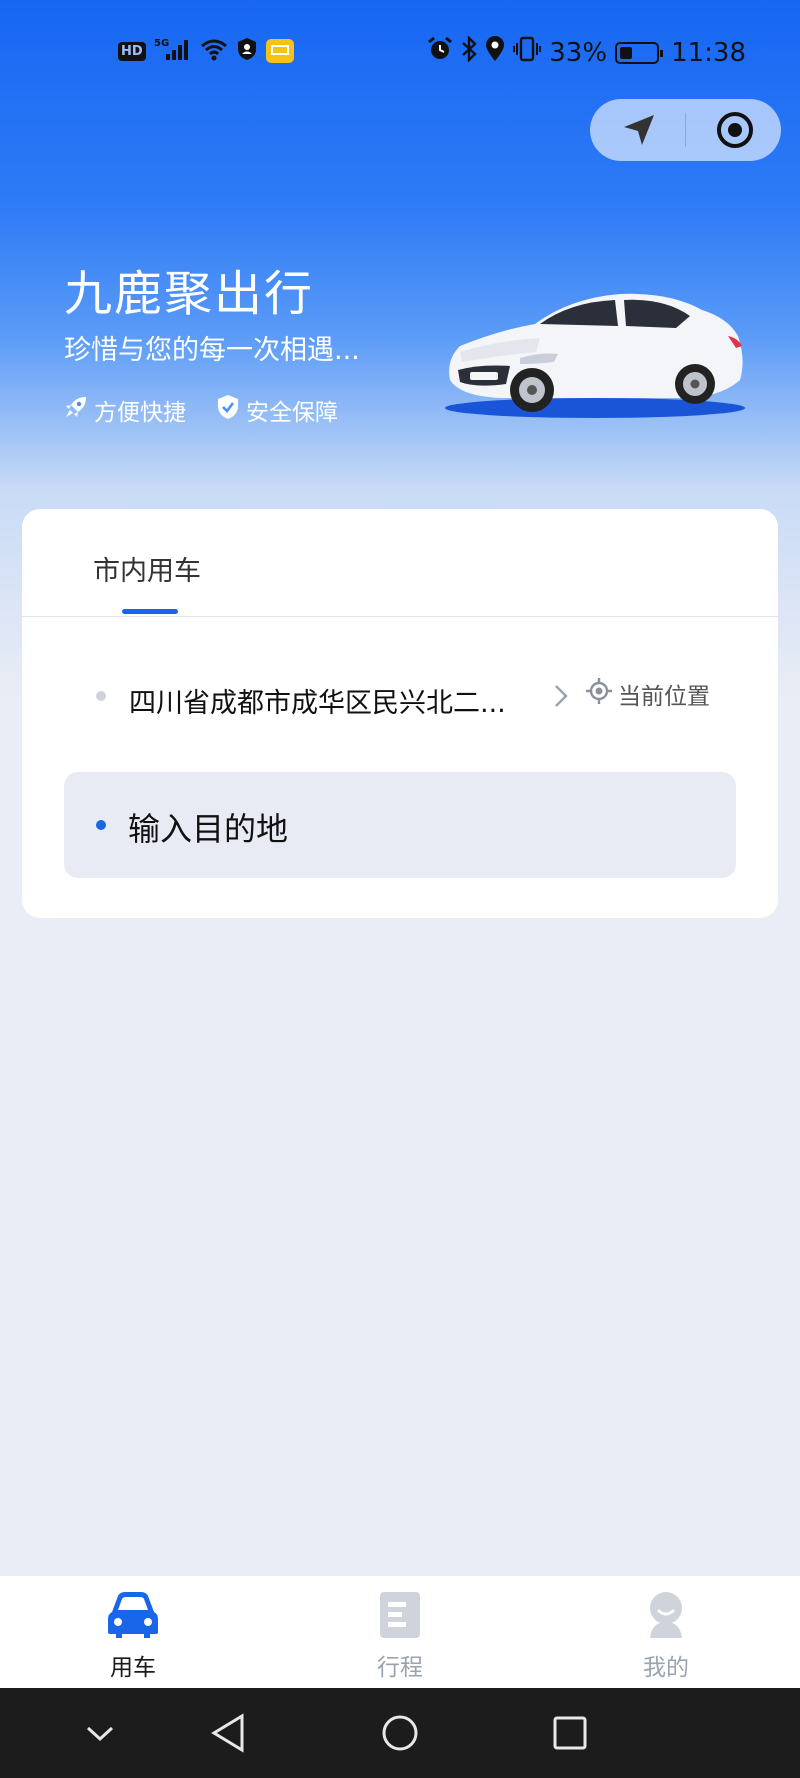 The width and height of the screenshot is (800, 1778). I want to click on navigation-arrow-icon, so click(639, 132).